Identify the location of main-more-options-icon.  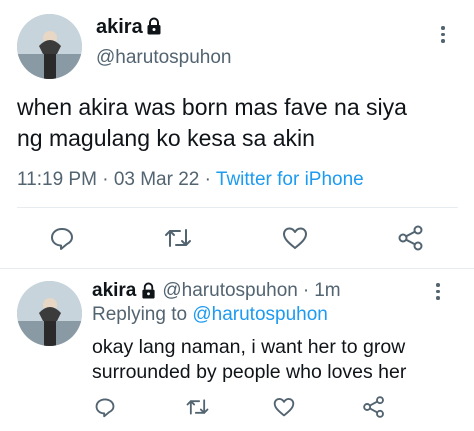
(443, 34).